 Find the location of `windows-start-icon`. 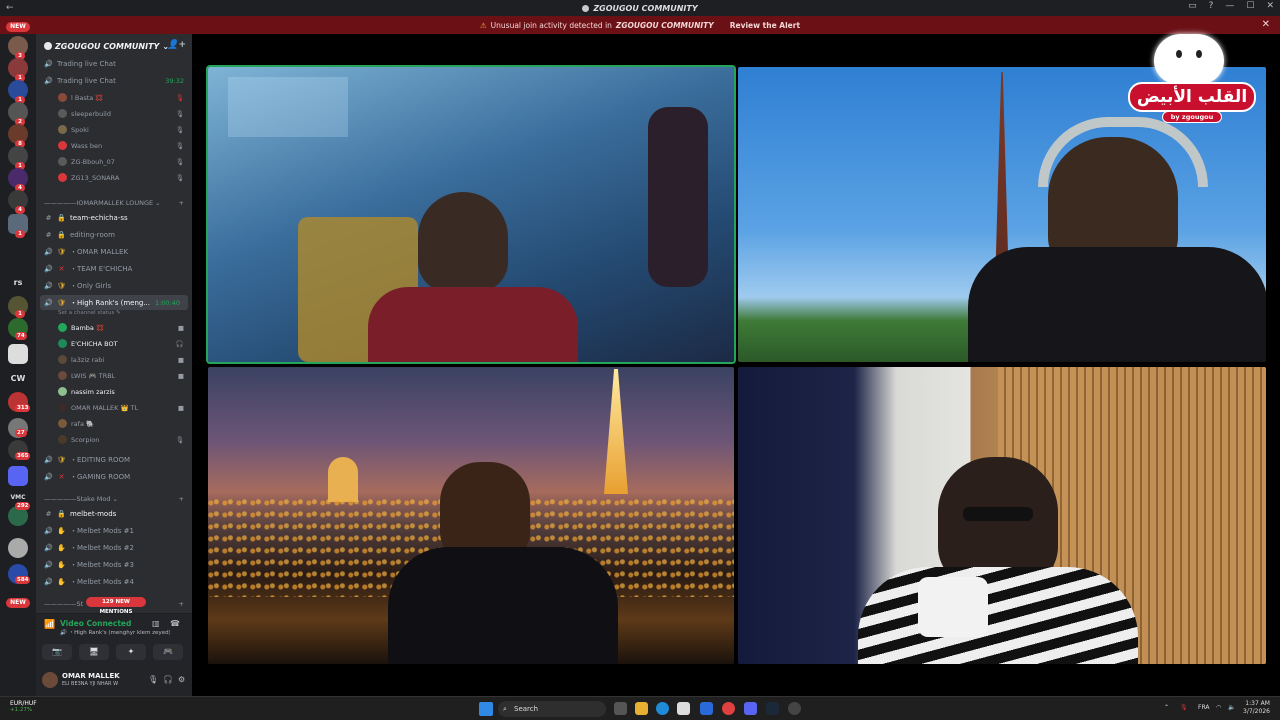

windows-start-icon is located at coordinates (486, 709).